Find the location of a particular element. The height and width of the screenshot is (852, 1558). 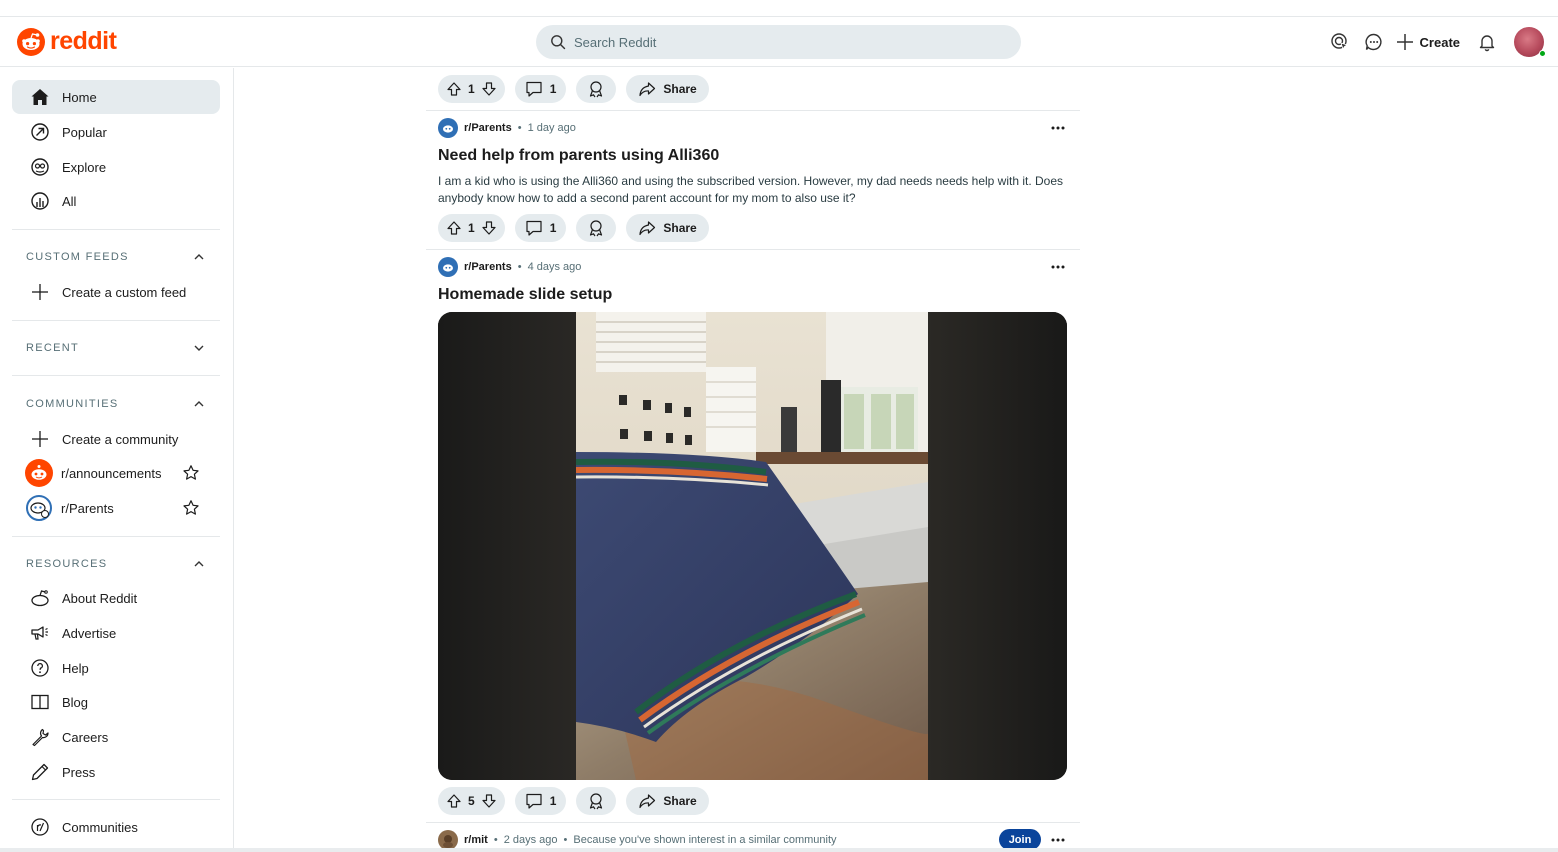

sidebar-item-help: Help is located at coordinates (116, 668).